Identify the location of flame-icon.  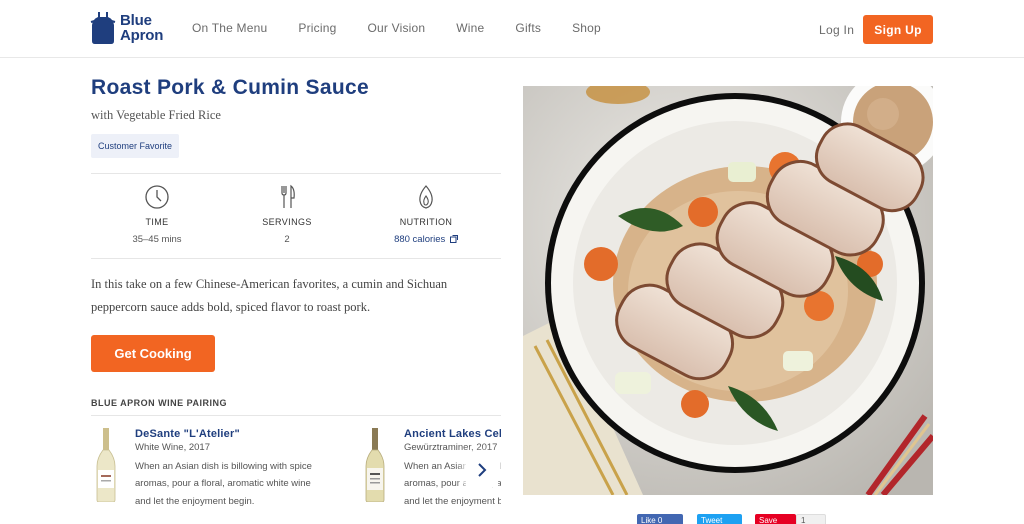
(426, 197).